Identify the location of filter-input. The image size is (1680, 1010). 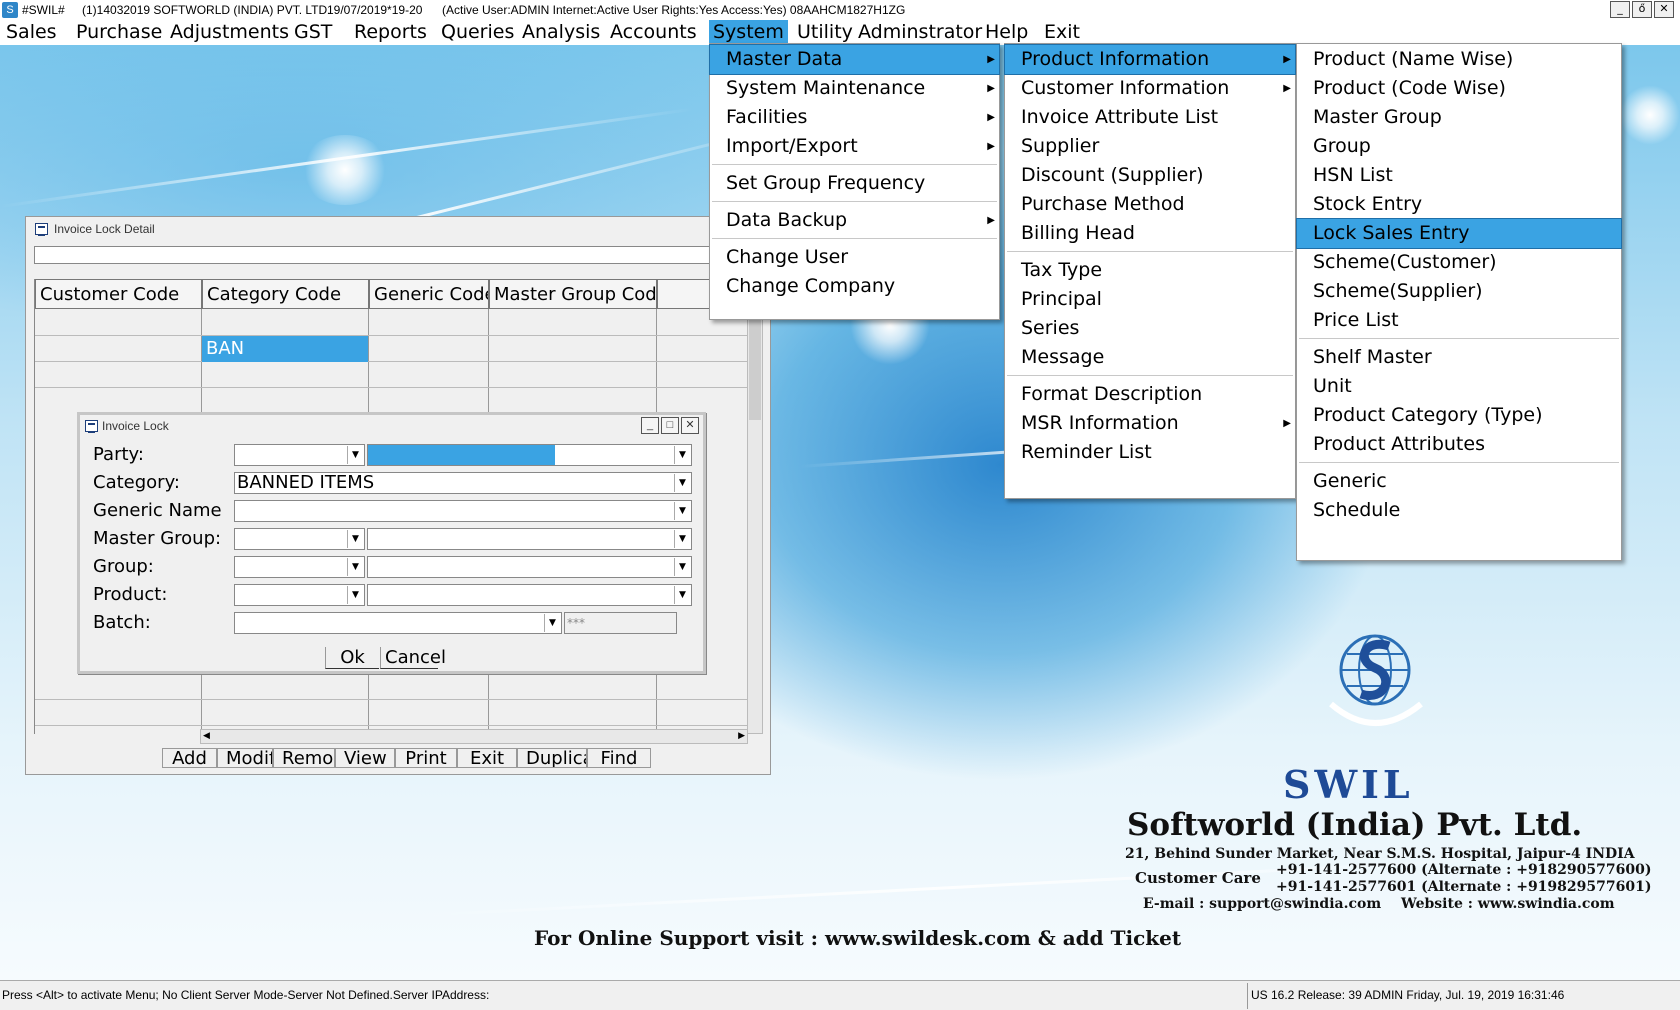
(399, 255).